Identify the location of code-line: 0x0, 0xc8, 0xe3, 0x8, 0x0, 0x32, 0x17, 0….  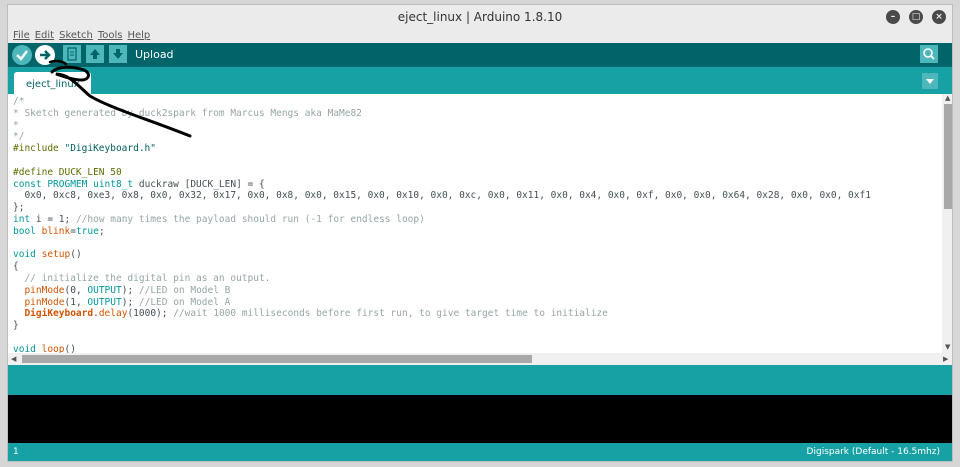
(442, 196).